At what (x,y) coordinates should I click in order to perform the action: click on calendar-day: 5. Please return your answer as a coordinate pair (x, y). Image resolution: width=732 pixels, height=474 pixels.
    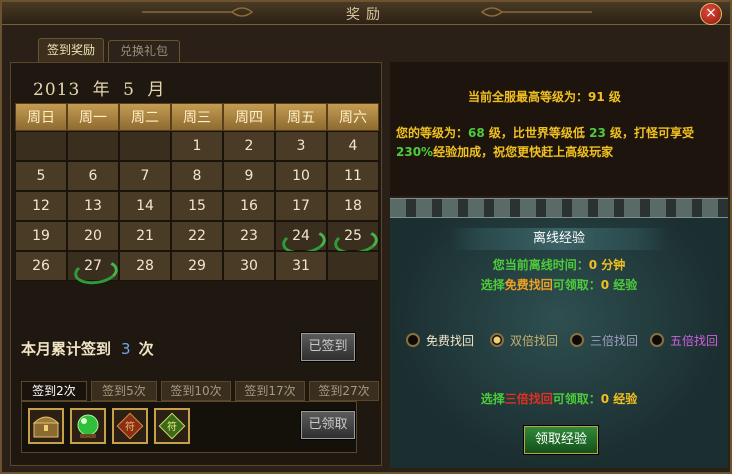
    Looking at the image, I should click on (41, 176).